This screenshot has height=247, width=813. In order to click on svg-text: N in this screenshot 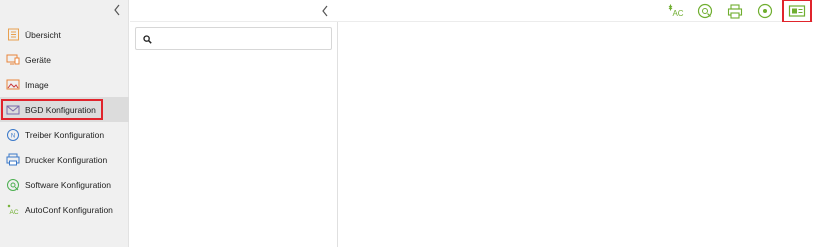, I will do `click(13, 136)`.